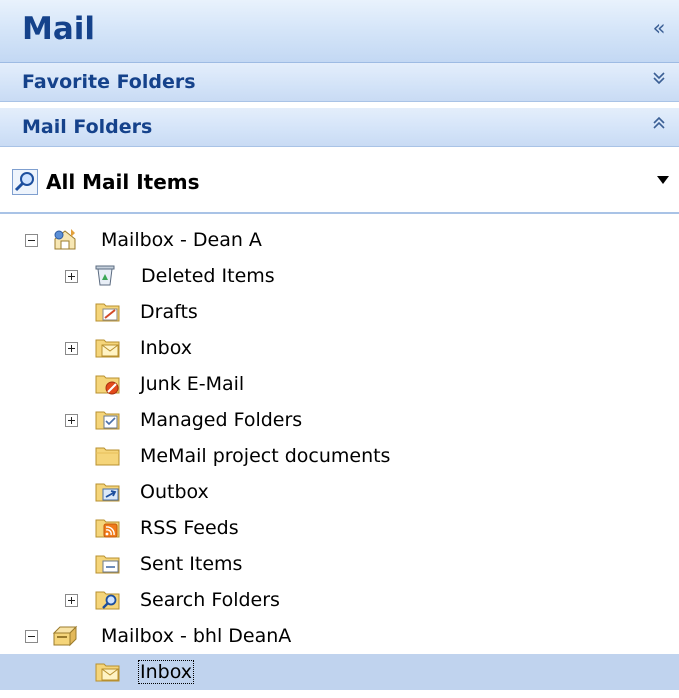 This screenshot has height=698, width=679. What do you see at coordinates (105, 275) in the screenshot?
I see `recycle-bin-icon` at bounding box center [105, 275].